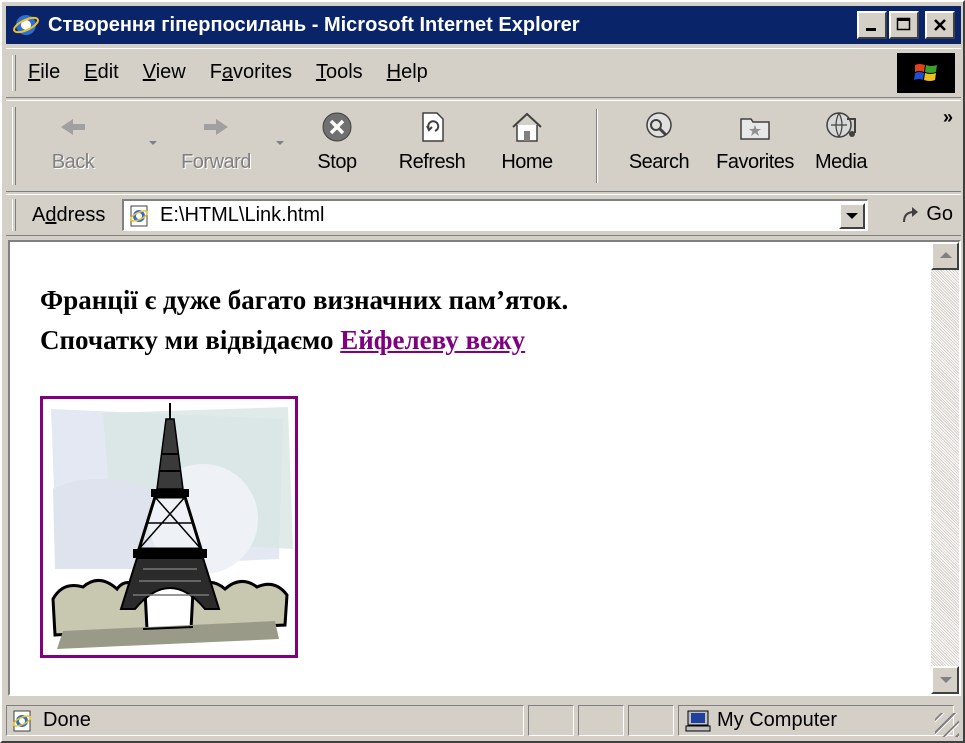  Describe the element at coordinates (852, 216) in the screenshot. I see `address-dropdown-button` at that location.